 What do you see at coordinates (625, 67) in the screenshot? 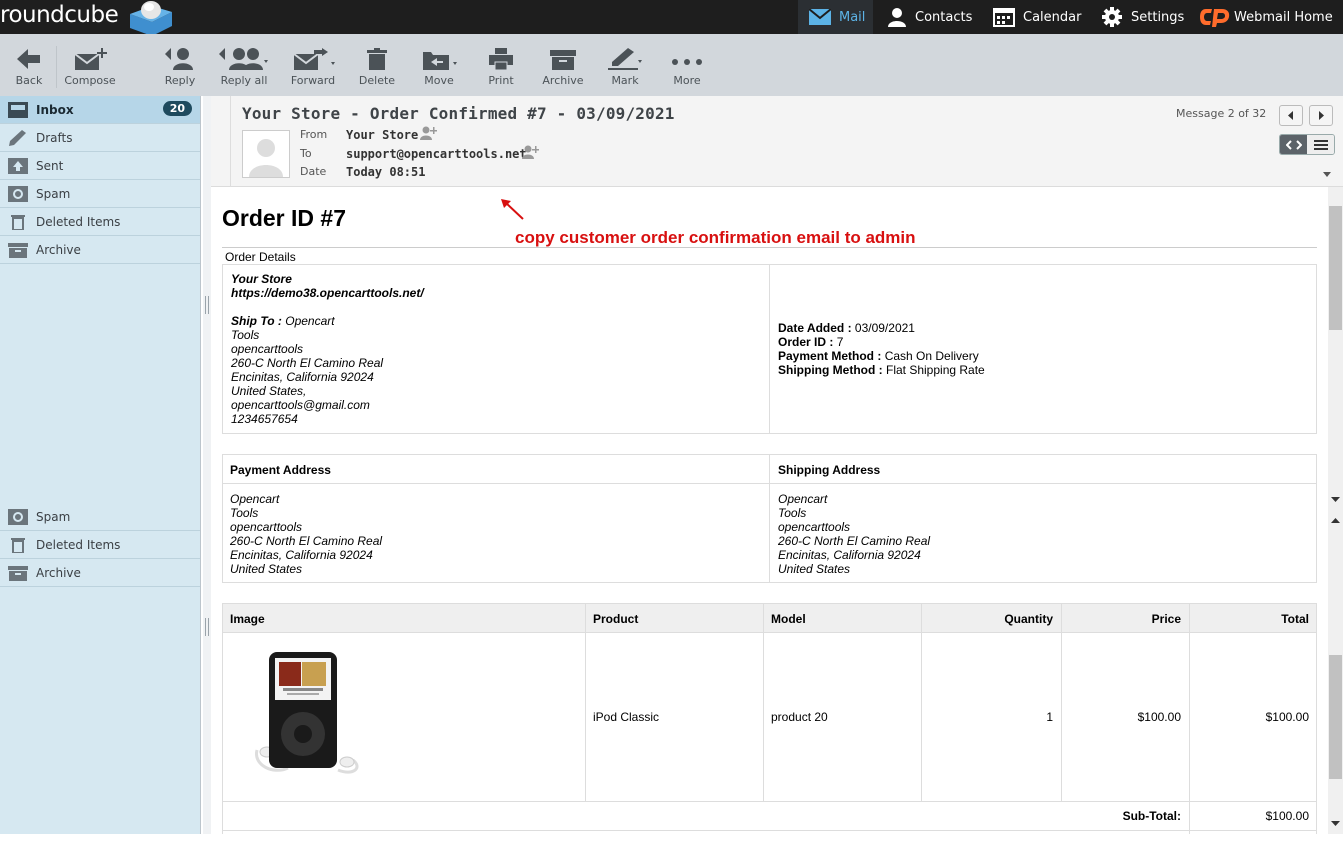
I see `mark-button: Mark` at bounding box center [625, 67].